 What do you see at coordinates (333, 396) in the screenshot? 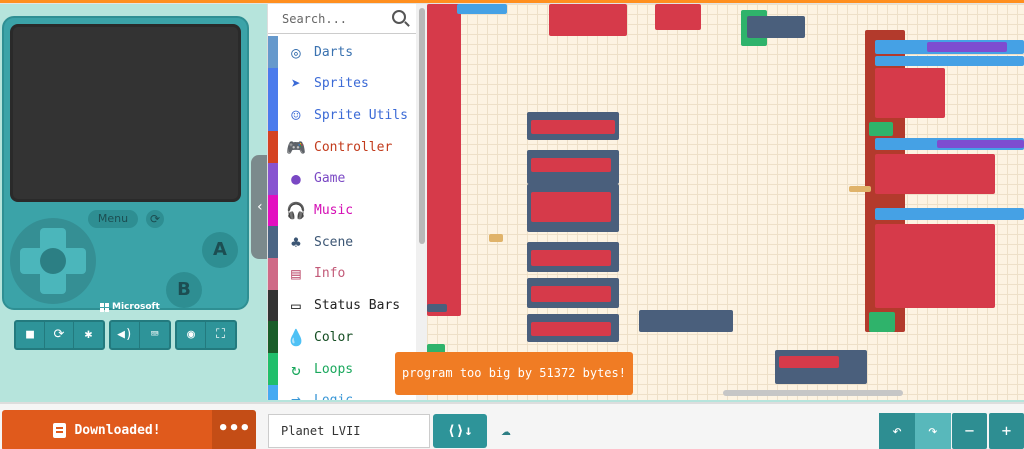
I see `category-label: Logic` at bounding box center [333, 396].